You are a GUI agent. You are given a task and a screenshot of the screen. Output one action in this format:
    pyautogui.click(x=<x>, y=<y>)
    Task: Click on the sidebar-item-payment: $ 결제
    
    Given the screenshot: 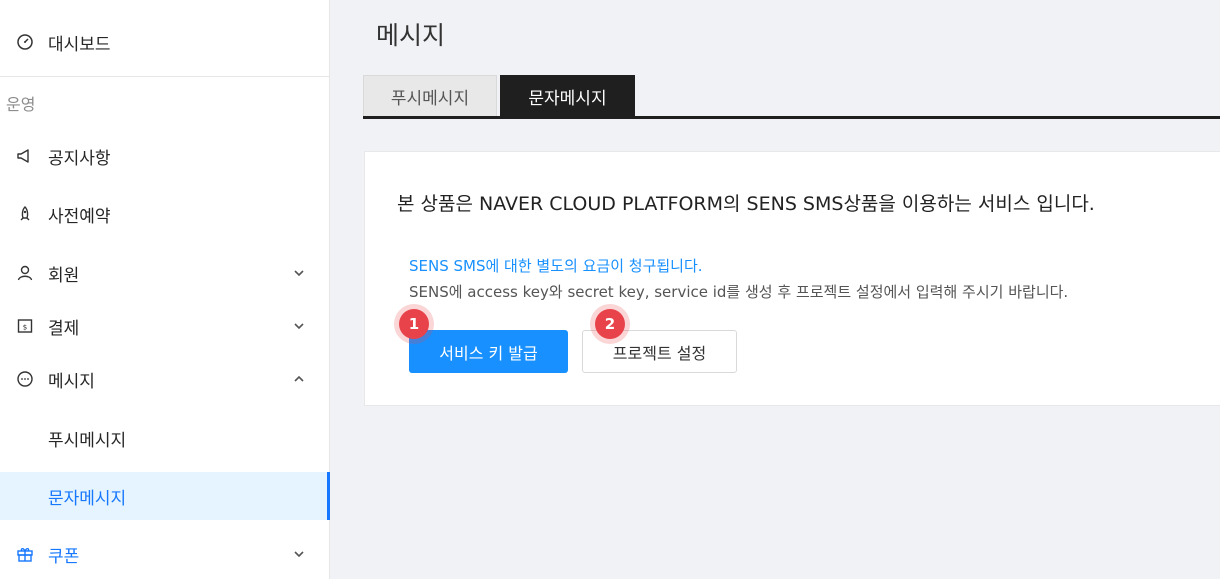 What is the action you would take?
    pyautogui.click(x=165, y=326)
    